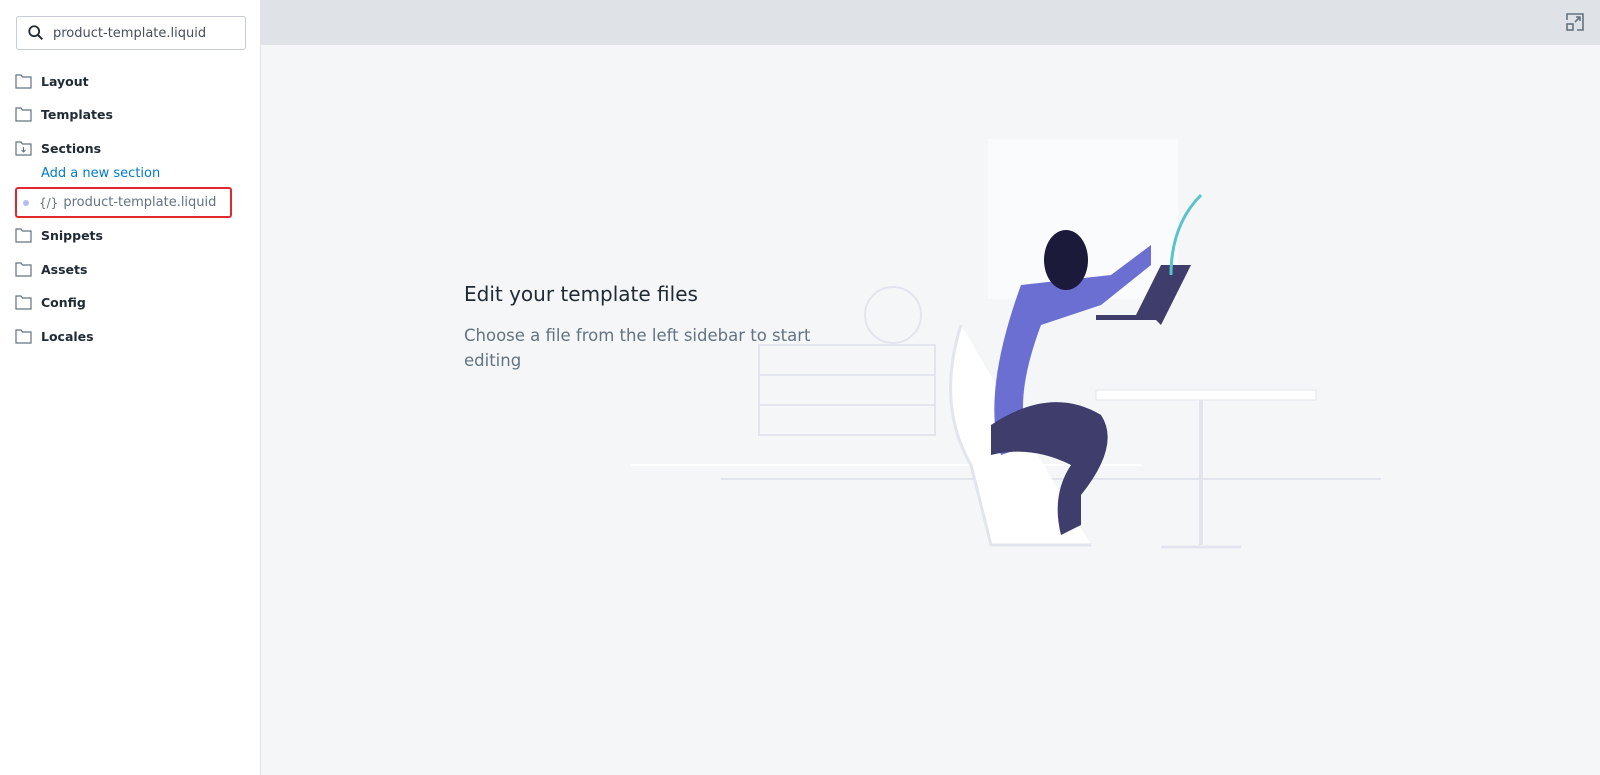 The width and height of the screenshot is (1600, 775). Describe the element at coordinates (26, 202) in the screenshot. I see `unsaved-dot` at that location.